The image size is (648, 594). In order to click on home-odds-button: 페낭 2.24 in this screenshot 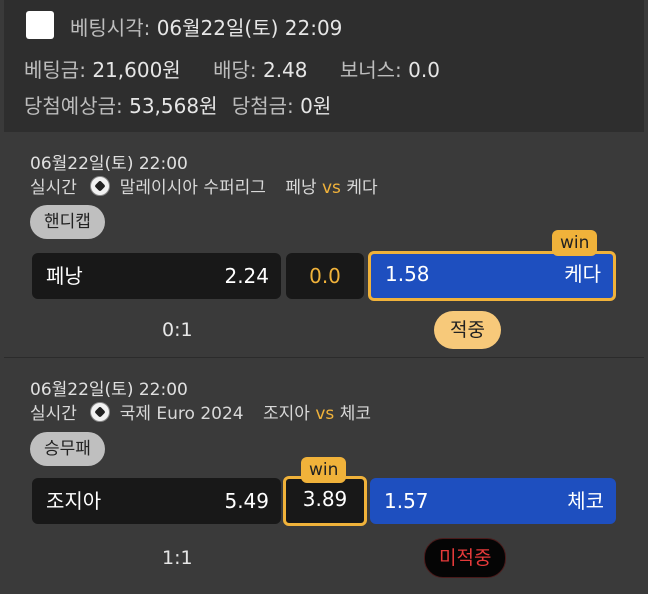, I will do `click(156, 276)`.